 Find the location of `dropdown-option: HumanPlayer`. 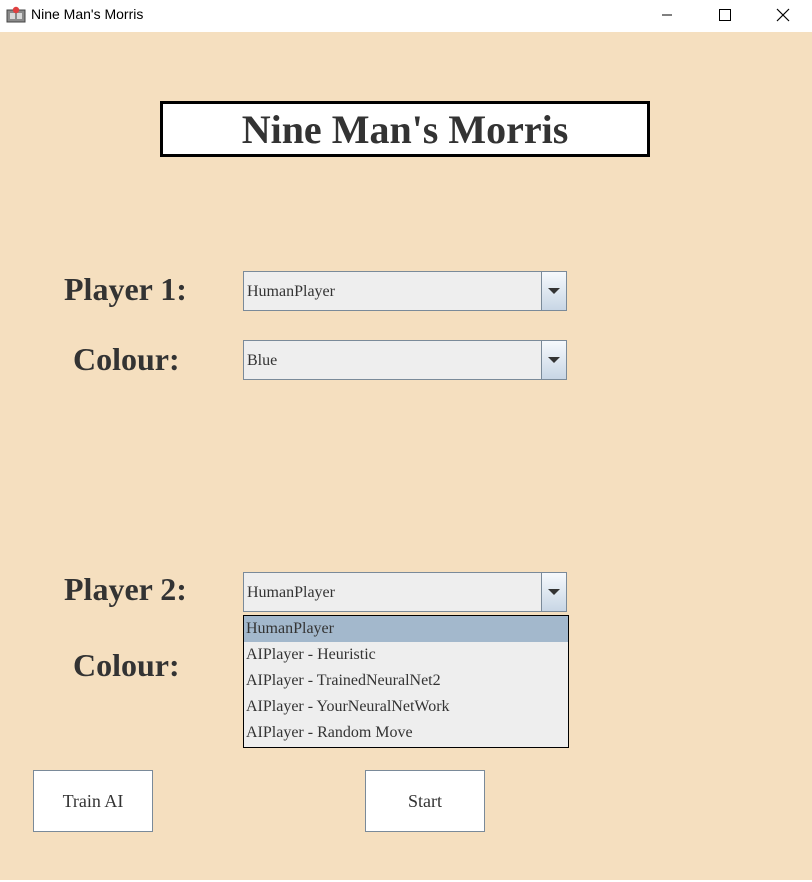

dropdown-option: HumanPlayer is located at coordinates (406, 629).